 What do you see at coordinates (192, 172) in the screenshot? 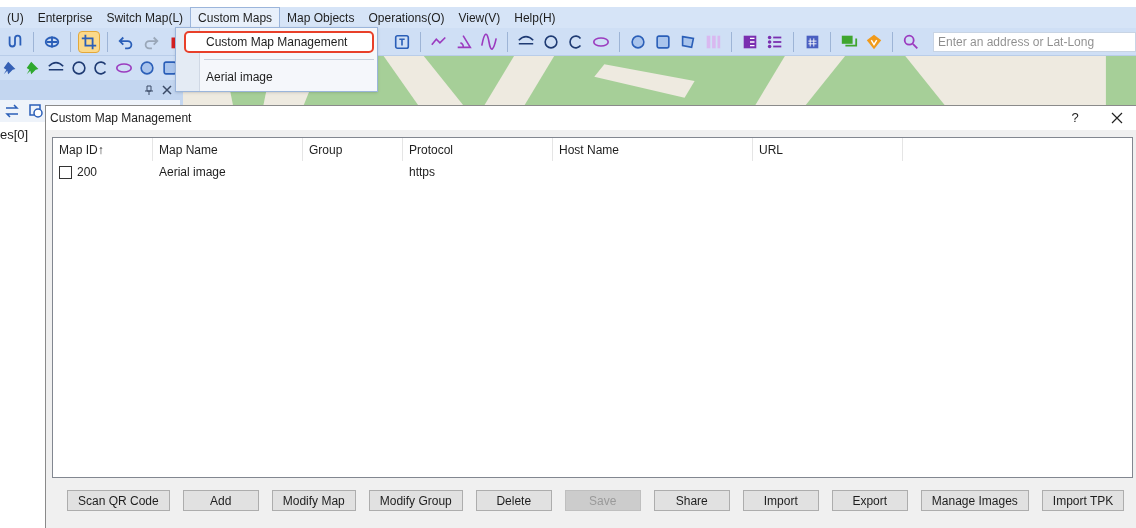
I see `table-cell-text: Aerial image` at bounding box center [192, 172].